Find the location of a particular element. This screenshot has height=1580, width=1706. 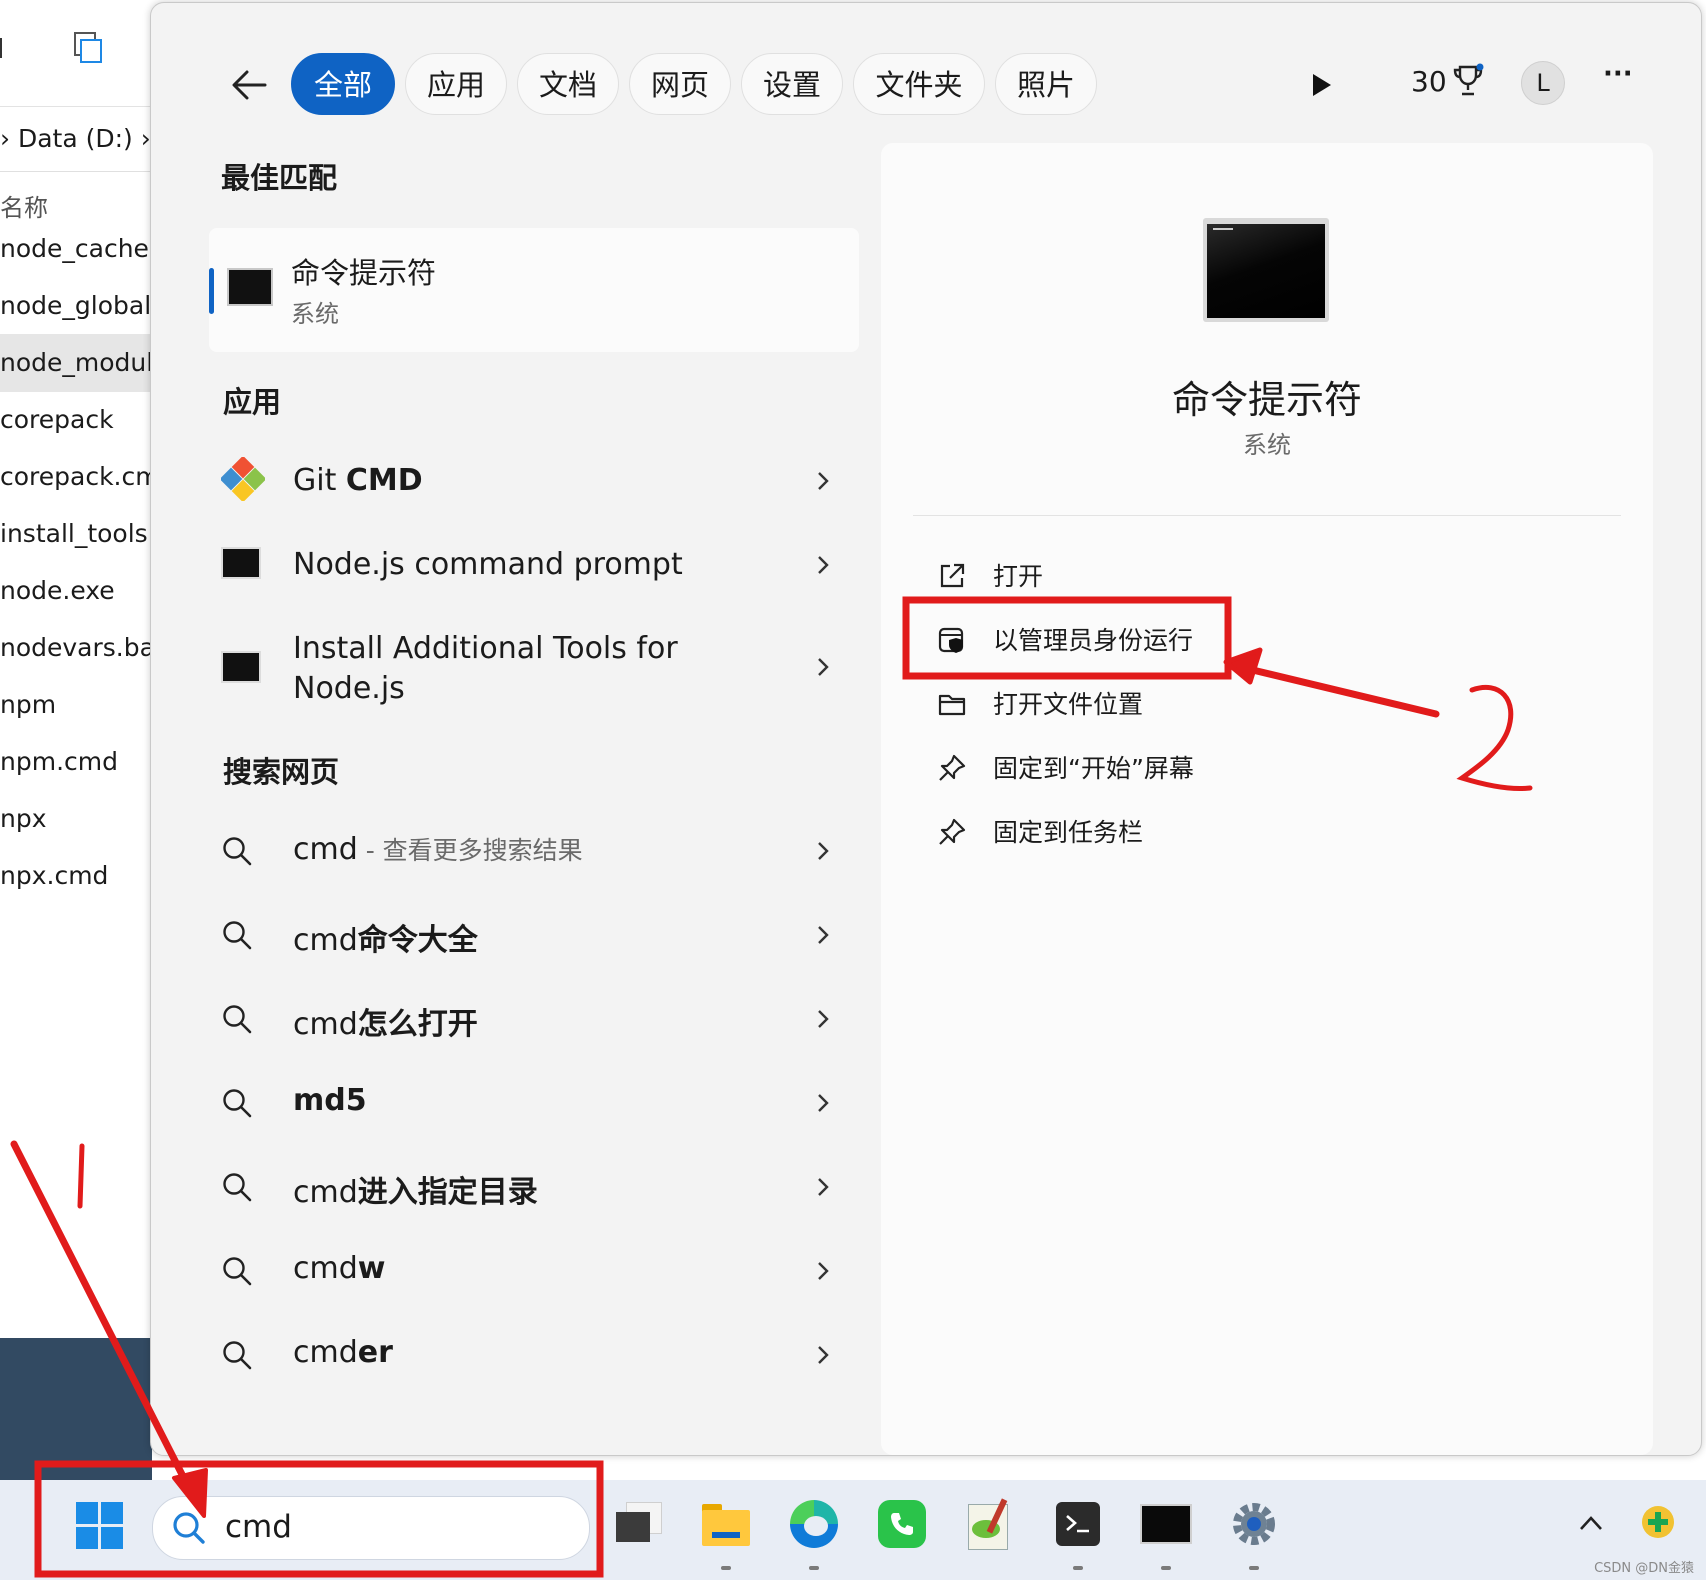

tab-folders: 文件夹 is located at coordinates (919, 84).